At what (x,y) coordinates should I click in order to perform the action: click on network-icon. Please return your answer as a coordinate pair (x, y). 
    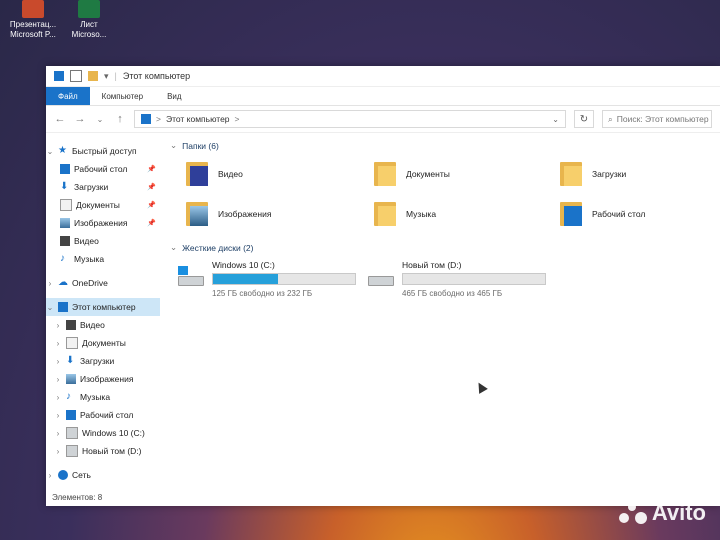
    Looking at the image, I should click on (63, 475).